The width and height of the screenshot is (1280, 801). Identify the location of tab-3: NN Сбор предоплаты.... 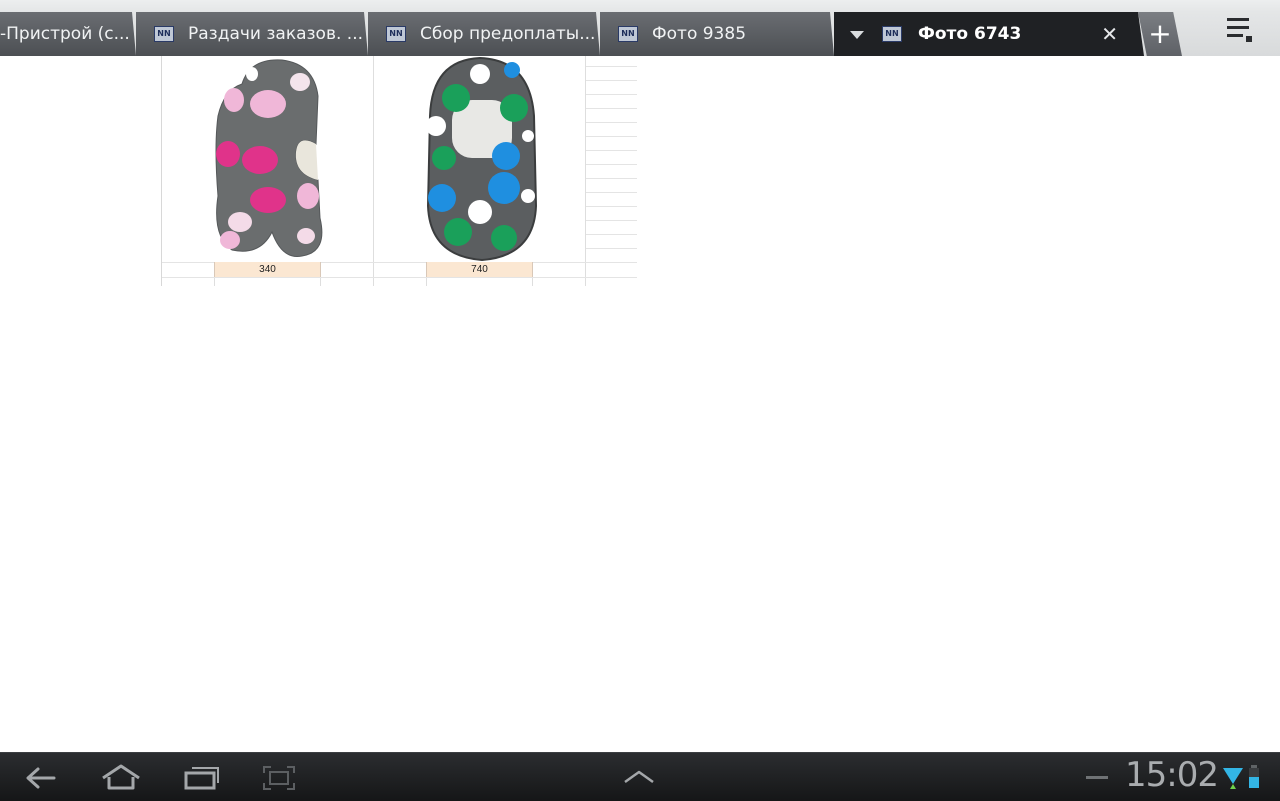
(484, 34).